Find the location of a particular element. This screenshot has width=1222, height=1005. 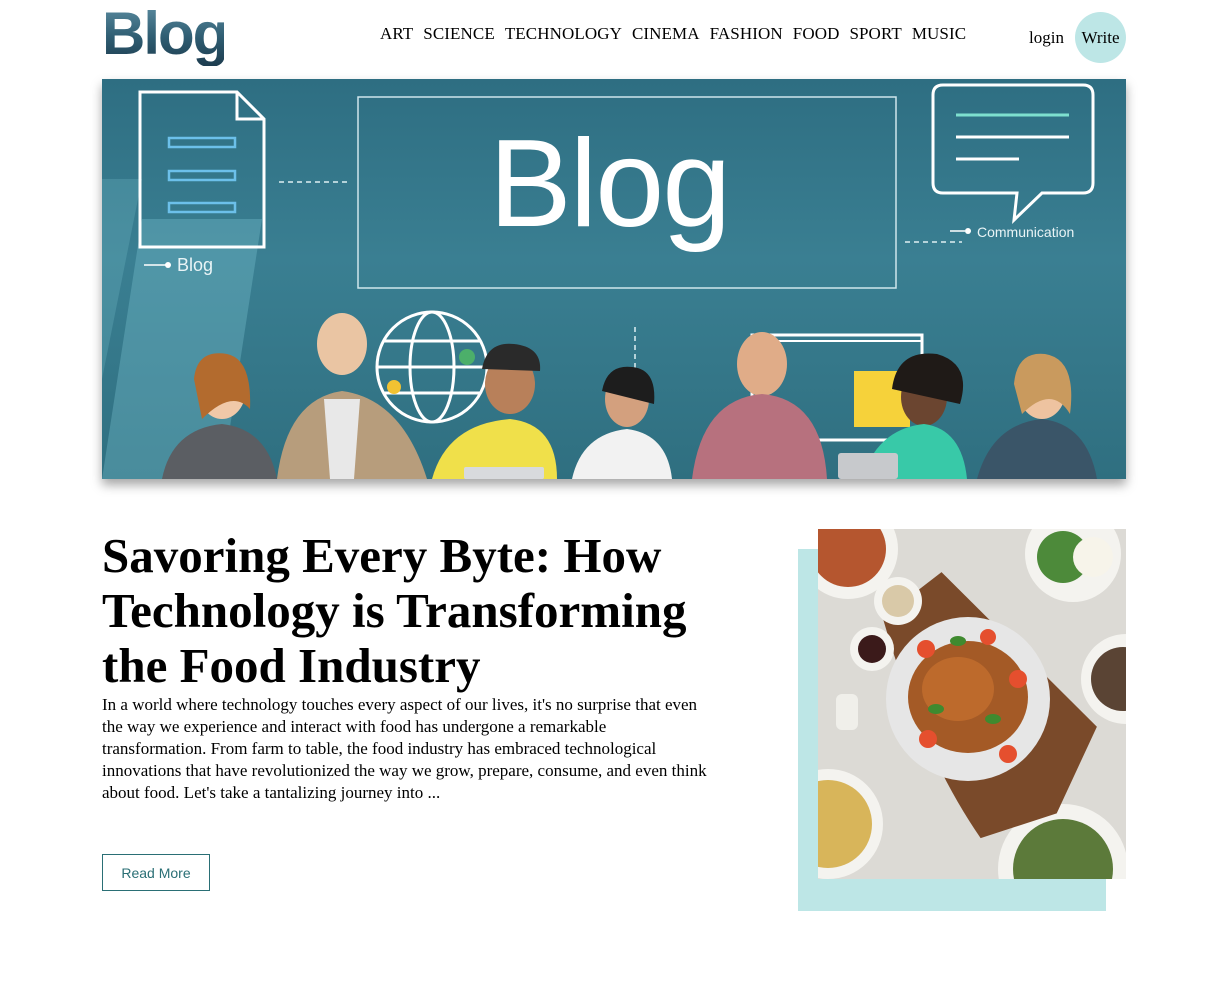

nav-link-fashion: FASHION is located at coordinates (746, 34).